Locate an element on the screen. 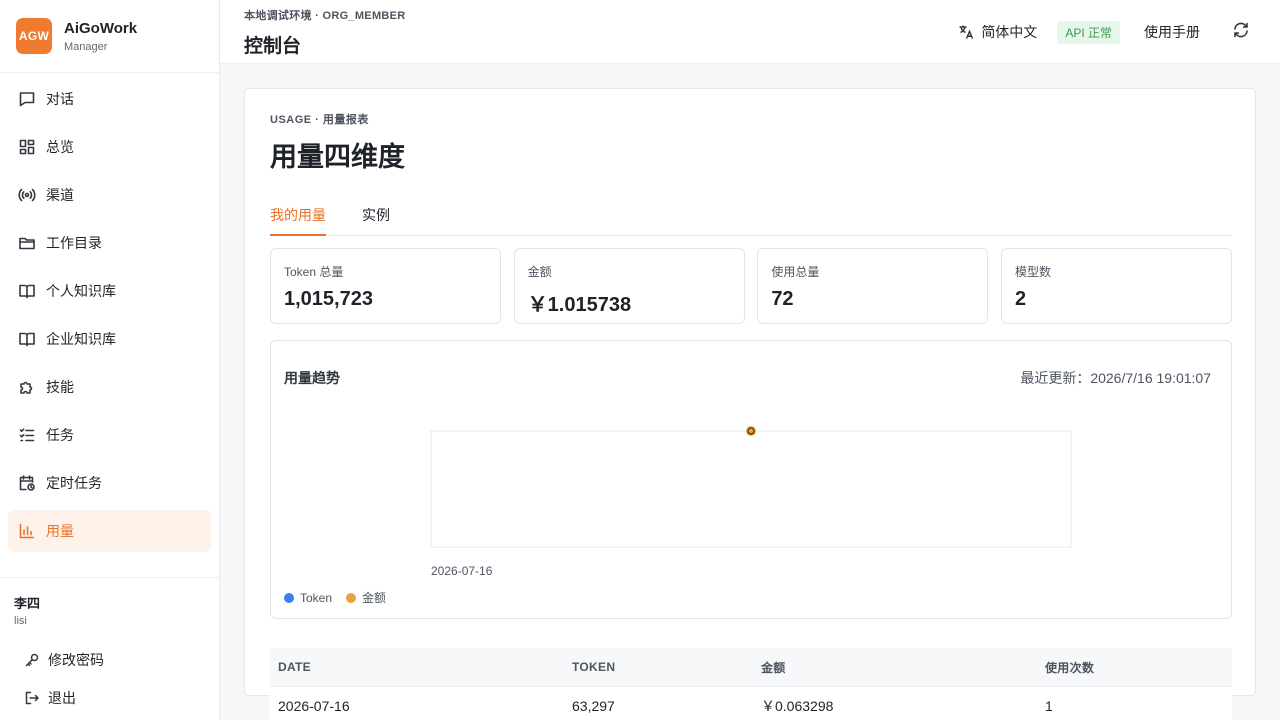 The image size is (1280, 720). stat-card-amount: 金额 ￥1.015738 is located at coordinates (629, 286).